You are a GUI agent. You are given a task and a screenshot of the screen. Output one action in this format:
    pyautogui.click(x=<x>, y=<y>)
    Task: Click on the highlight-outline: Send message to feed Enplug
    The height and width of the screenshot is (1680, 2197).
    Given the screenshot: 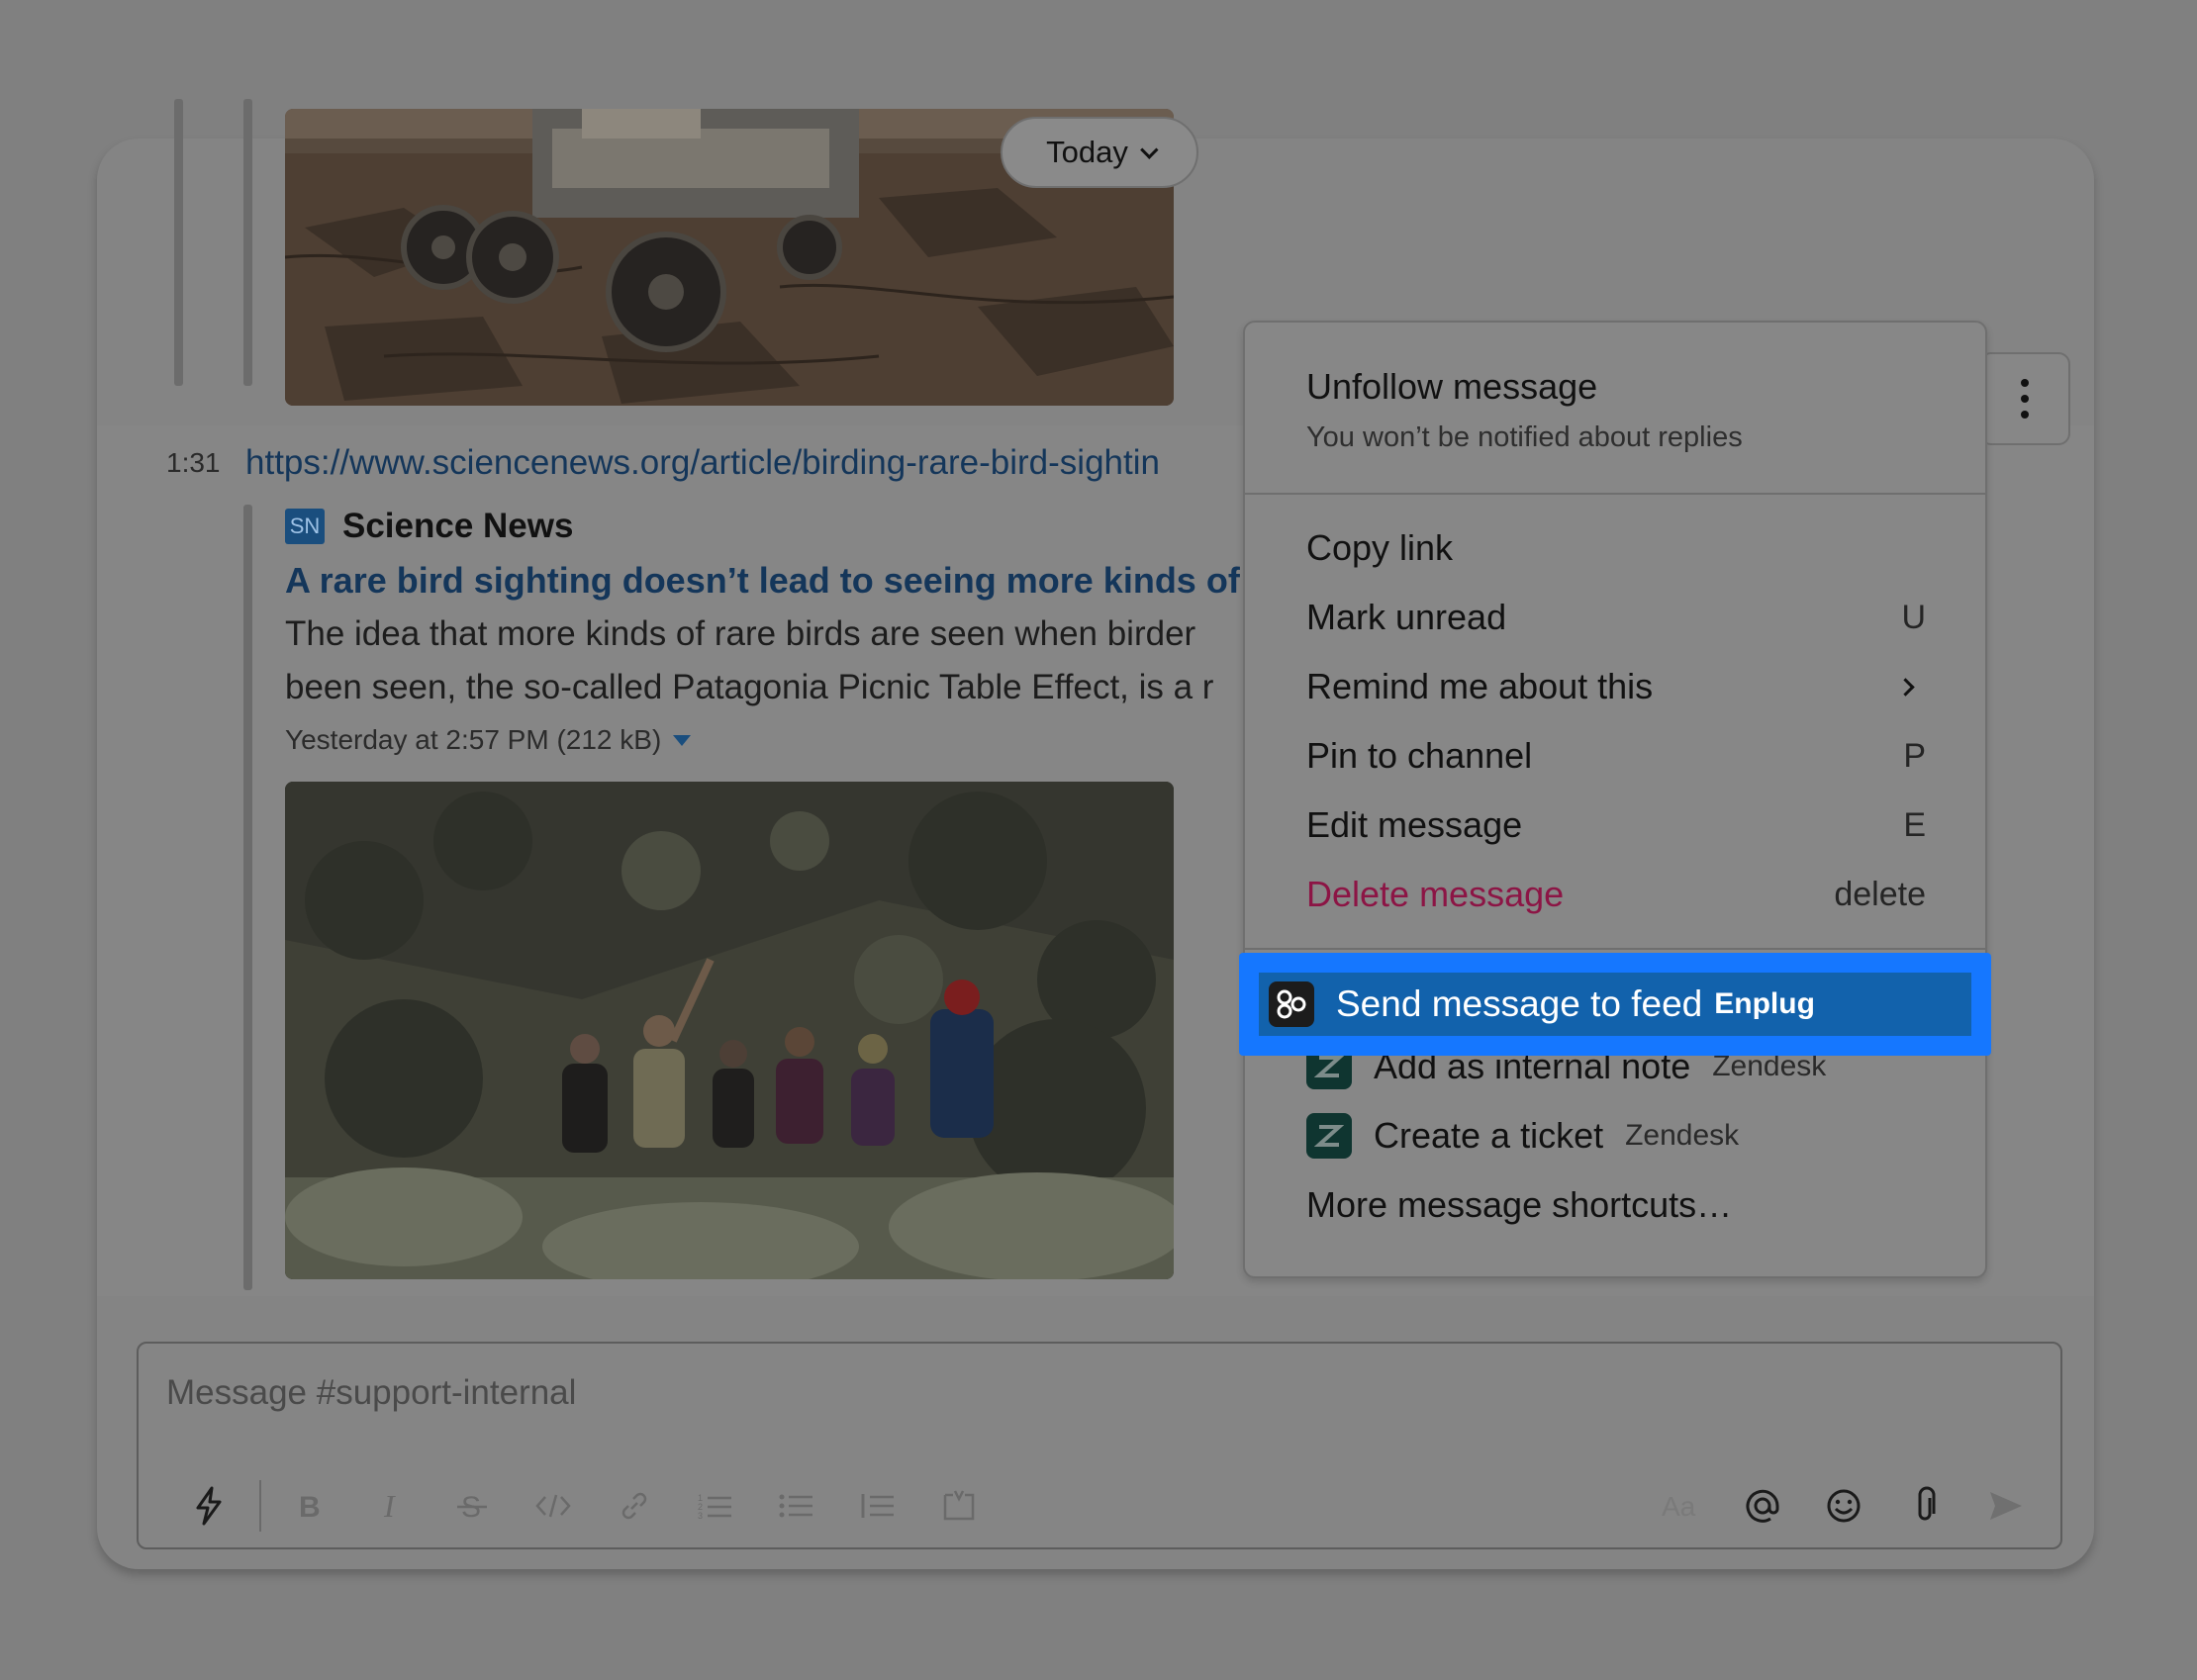 What is the action you would take?
    pyautogui.click(x=1615, y=1004)
    